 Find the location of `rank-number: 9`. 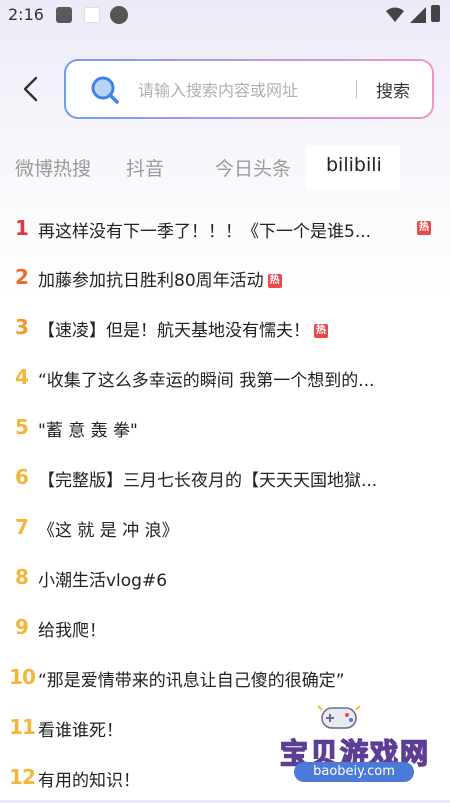

rank-number: 9 is located at coordinates (22, 627).